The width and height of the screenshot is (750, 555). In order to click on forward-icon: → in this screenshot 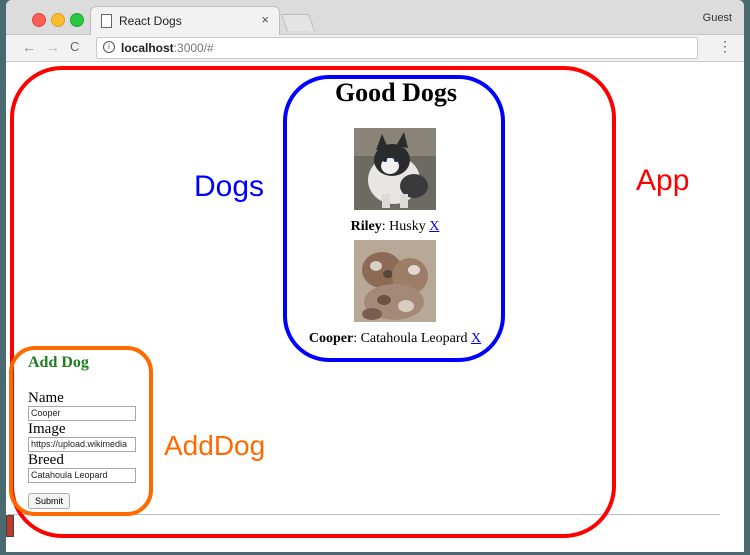, I will do `click(53, 47)`.